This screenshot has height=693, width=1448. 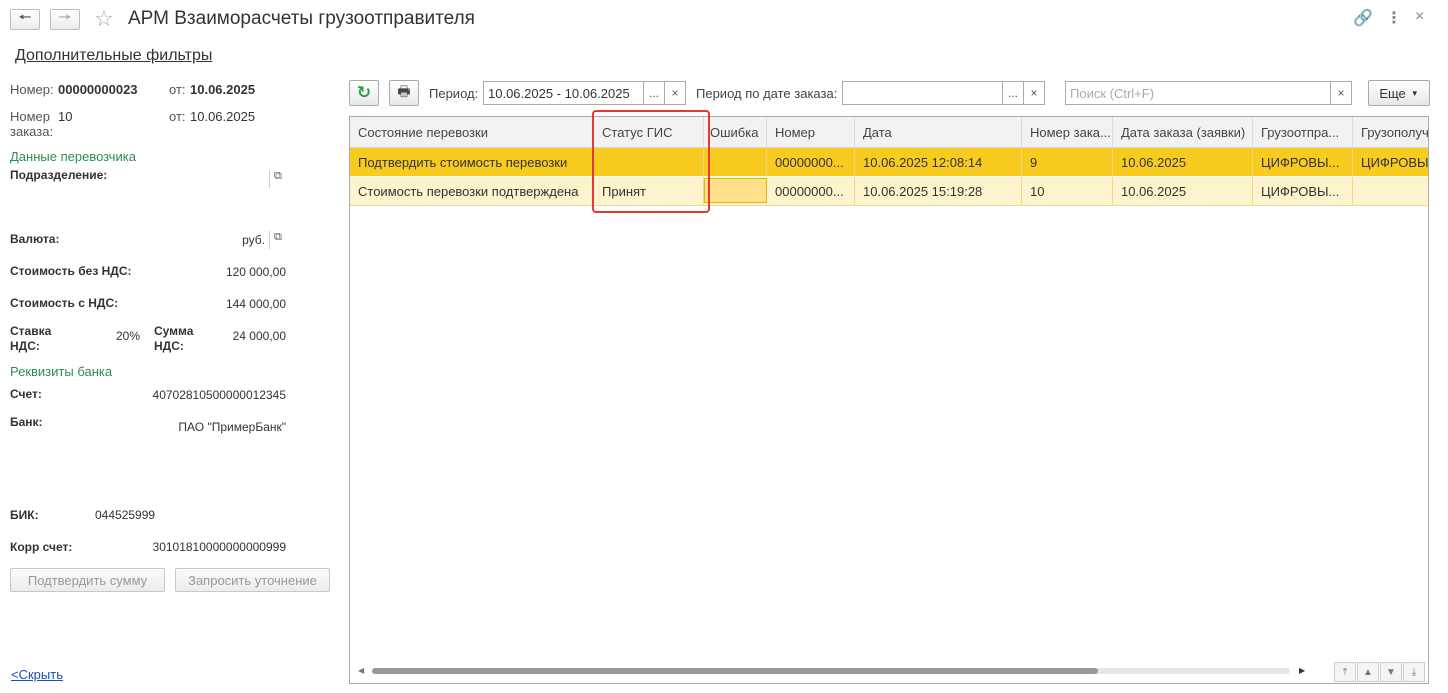 What do you see at coordinates (37, 674) in the screenshot?
I see `hide-link: <Скрыть` at bounding box center [37, 674].